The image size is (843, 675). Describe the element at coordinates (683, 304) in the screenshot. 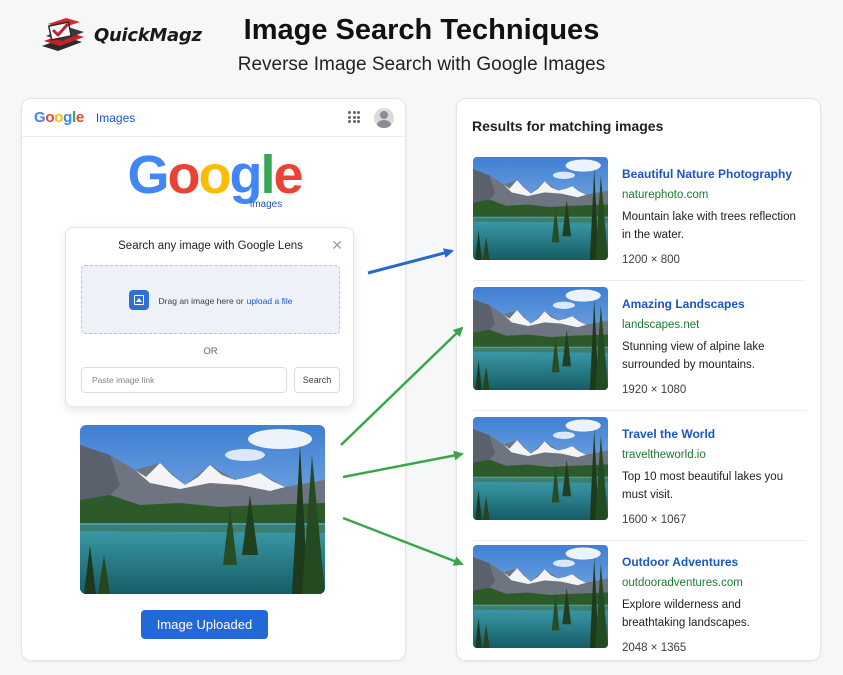

I see `result-title: Amazing Landscapes` at that location.